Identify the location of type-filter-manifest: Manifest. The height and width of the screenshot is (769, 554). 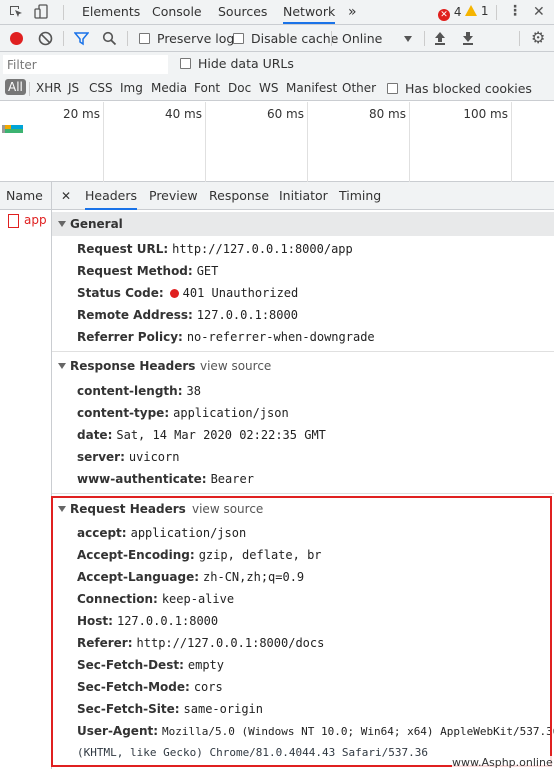
(311, 88).